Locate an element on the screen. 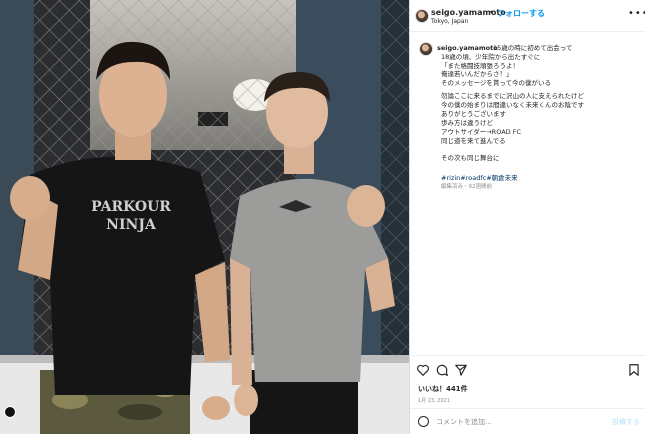 The image size is (645, 434). caption-line: 18歳の頃、少年院から出たすぐに is located at coordinates (491, 57).